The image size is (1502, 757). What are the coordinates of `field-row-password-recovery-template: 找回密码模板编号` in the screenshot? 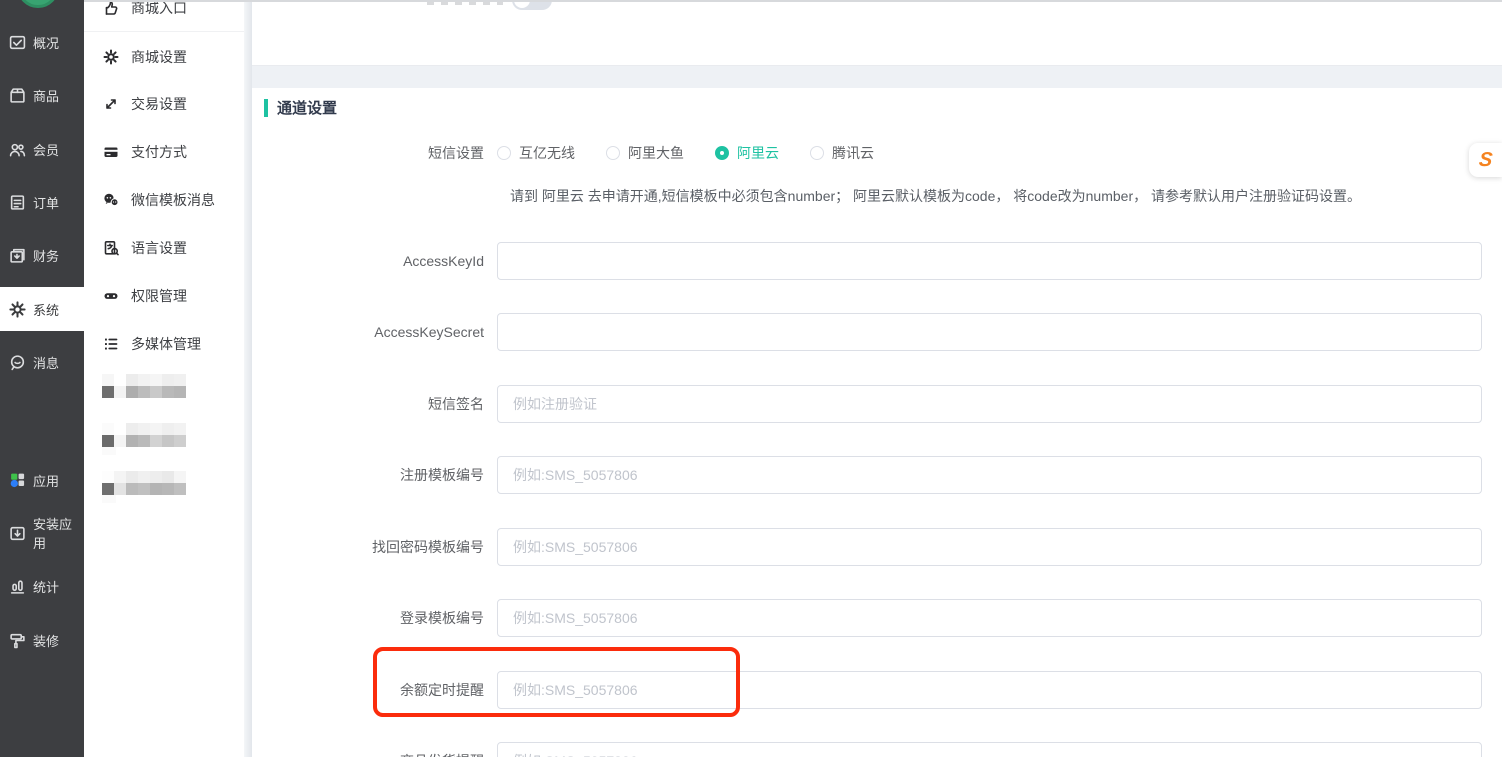 It's located at (867, 547).